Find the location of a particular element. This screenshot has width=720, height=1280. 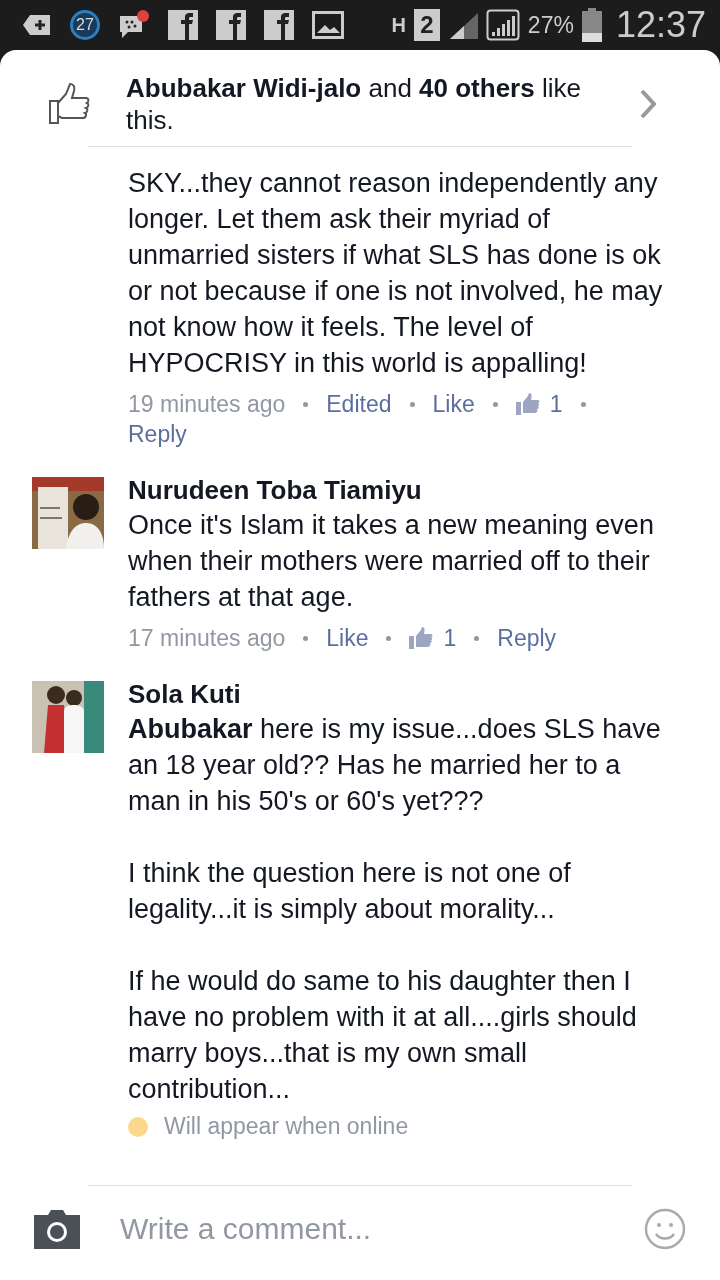

likes-summary: Abubakar Widi-jalo and 40 others like this. is located at coordinates (366, 104).